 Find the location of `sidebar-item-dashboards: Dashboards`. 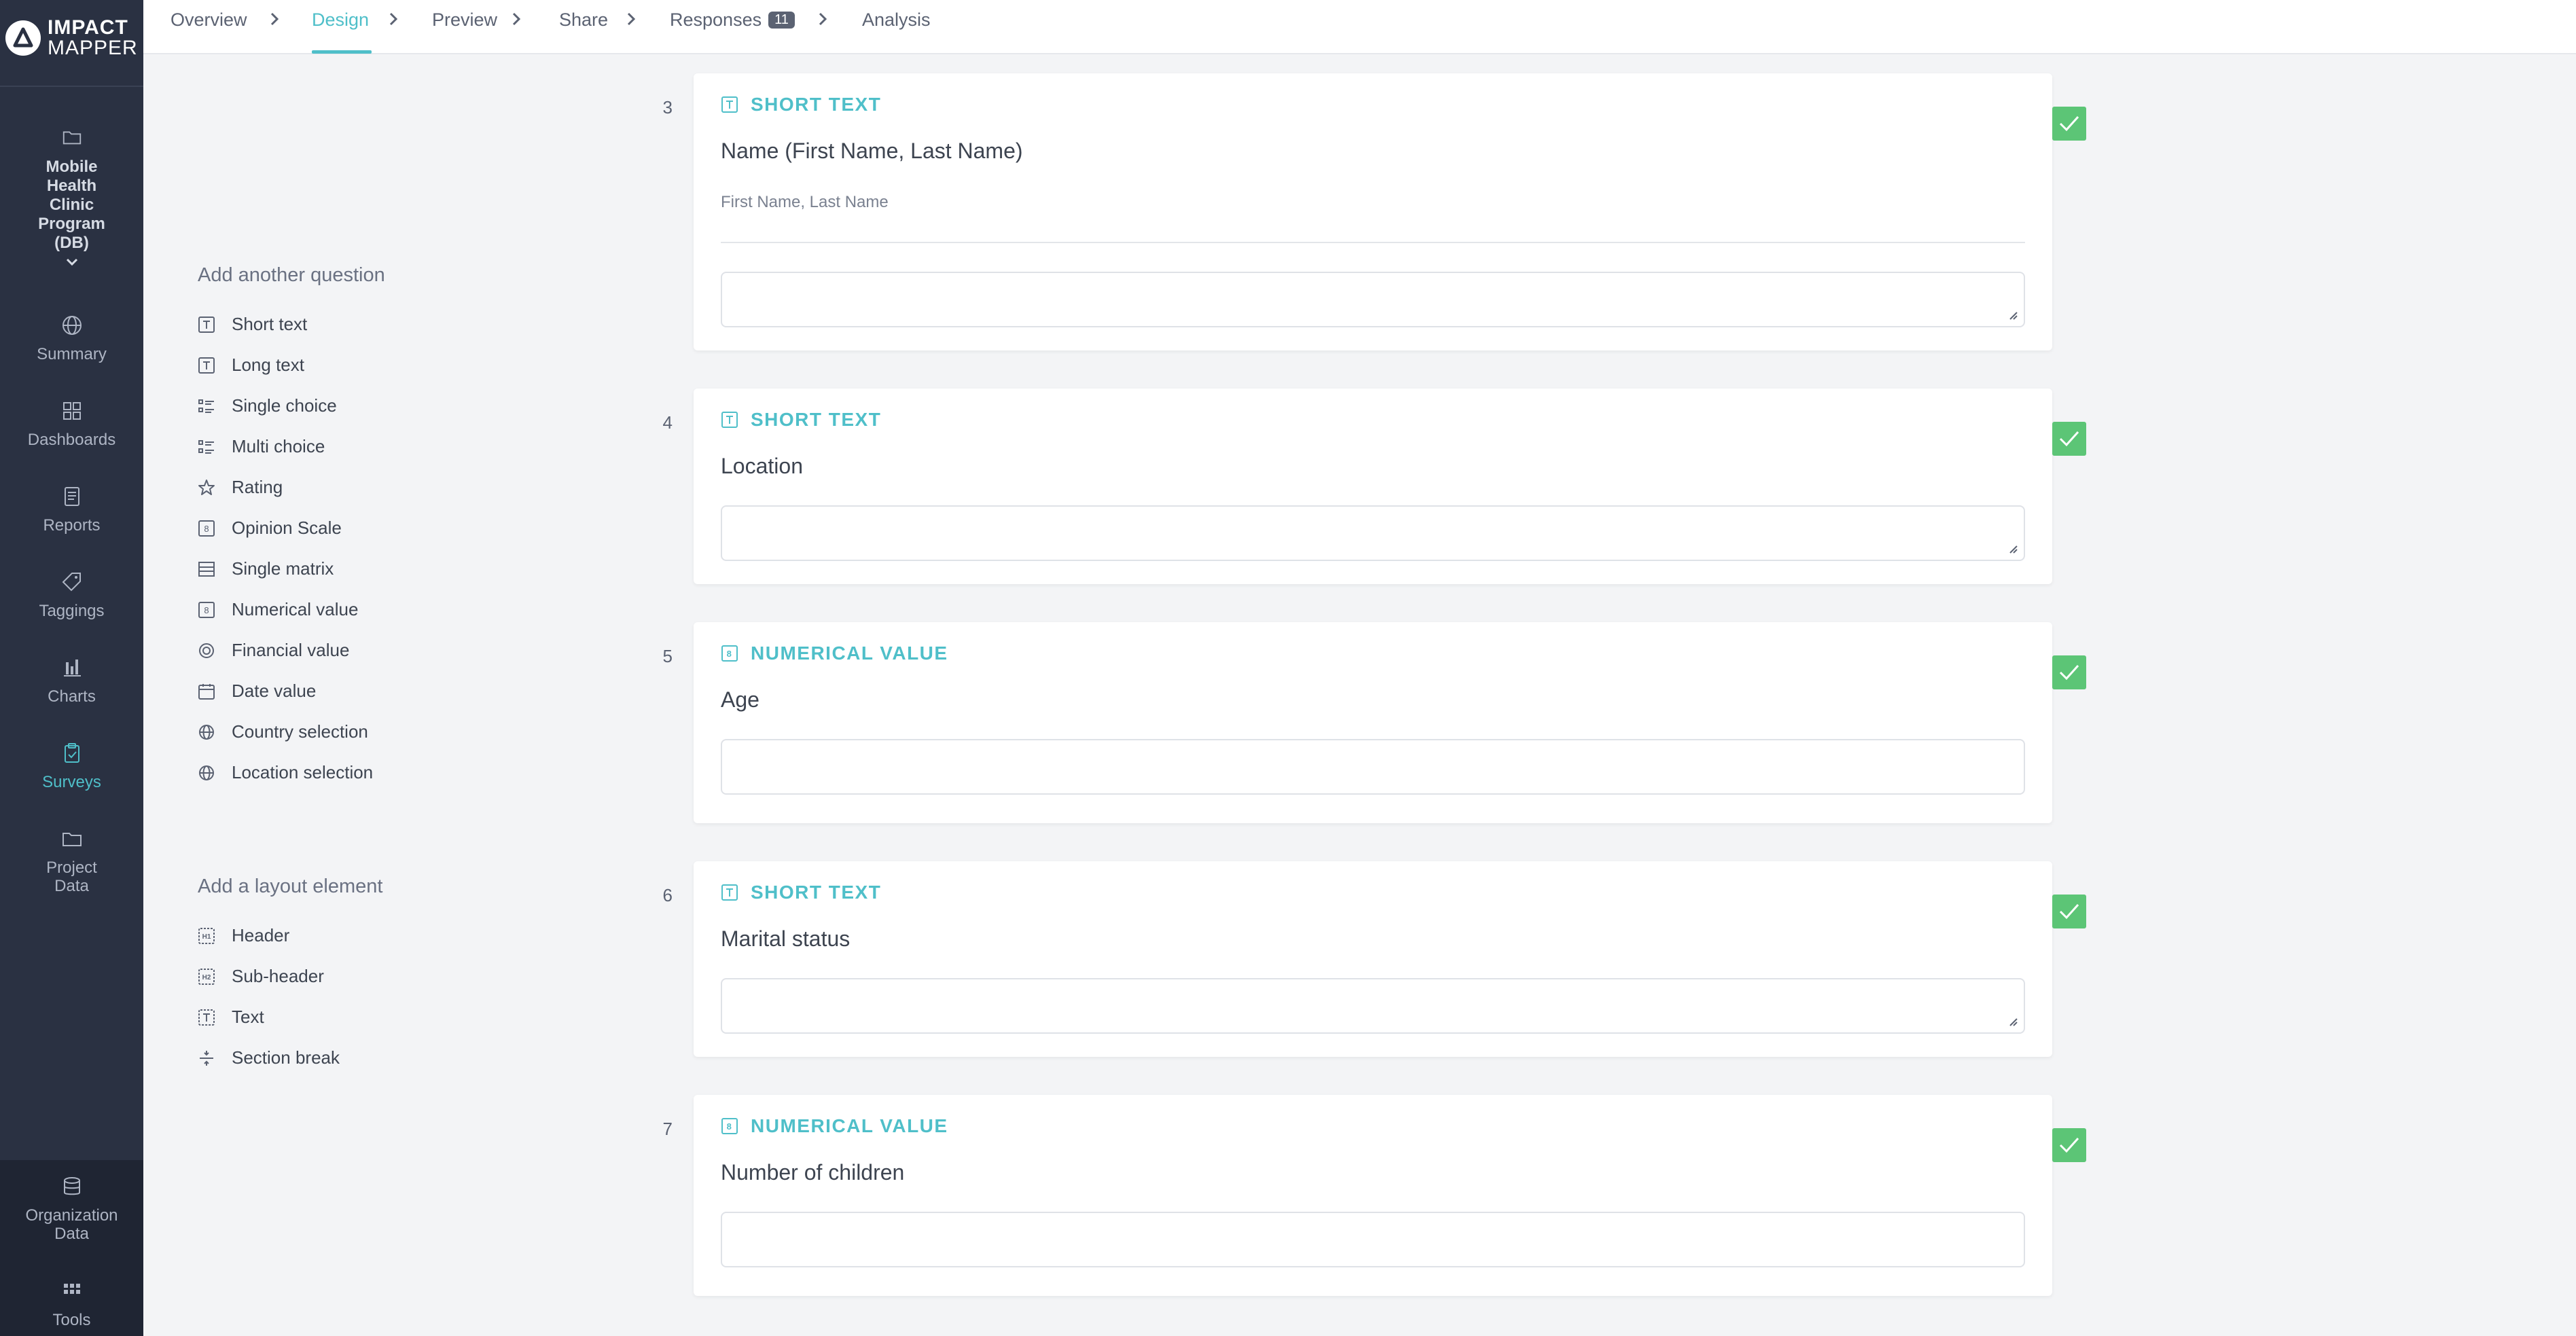

sidebar-item-dashboards: Dashboards is located at coordinates (71, 424).